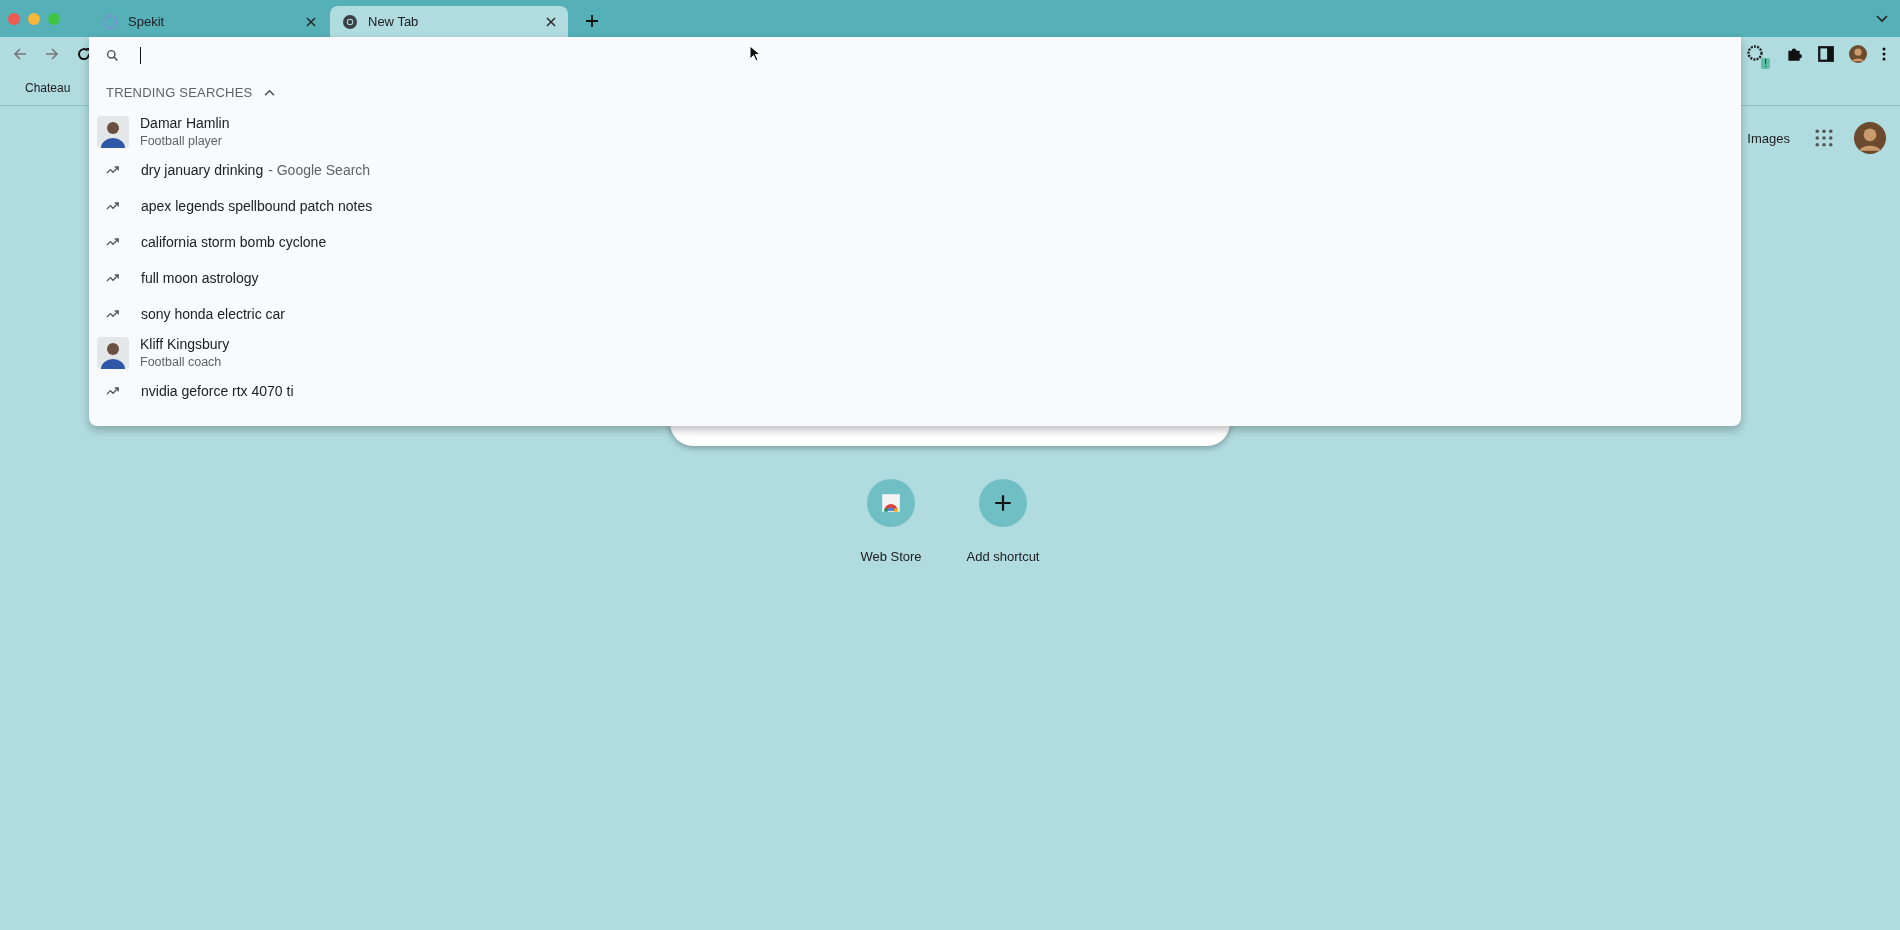  What do you see at coordinates (915, 206) in the screenshot?
I see `suggestion-item: apex legends spellbound patch notes` at bounding box center [915, 206].